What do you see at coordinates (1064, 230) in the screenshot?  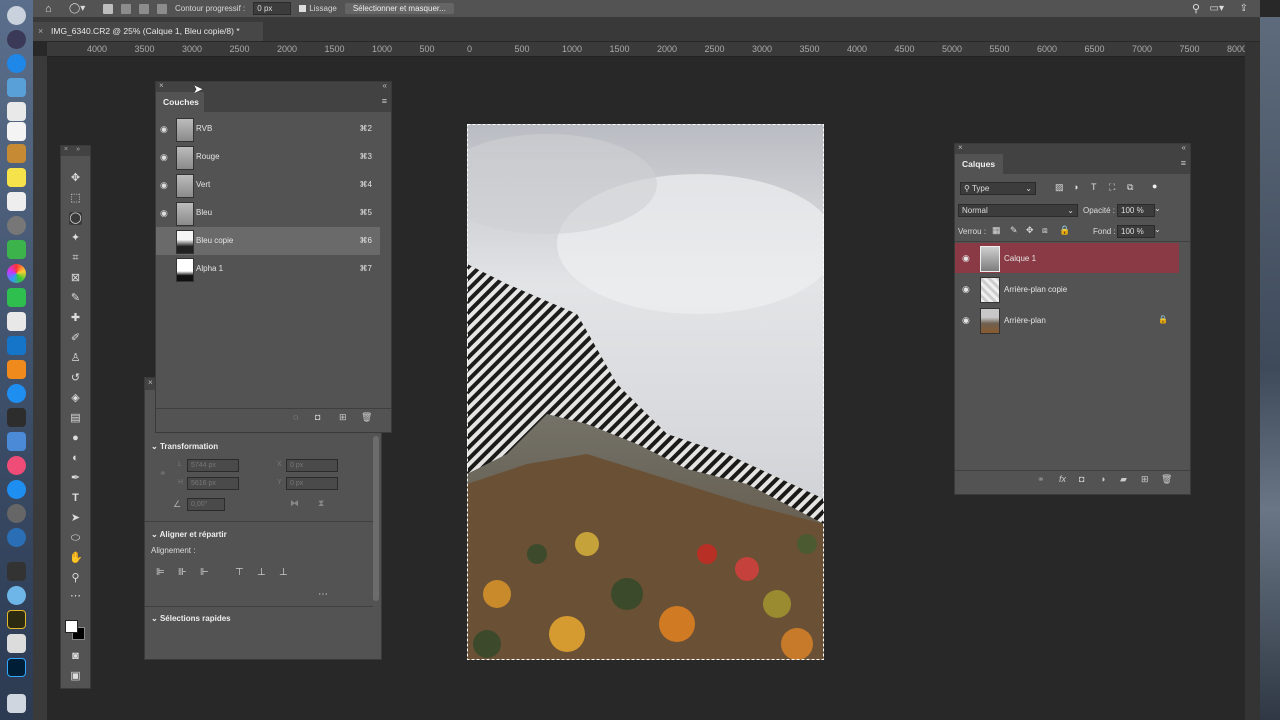 I see `lock-all-icon: 🔒` at bounding box center [1064, 230].